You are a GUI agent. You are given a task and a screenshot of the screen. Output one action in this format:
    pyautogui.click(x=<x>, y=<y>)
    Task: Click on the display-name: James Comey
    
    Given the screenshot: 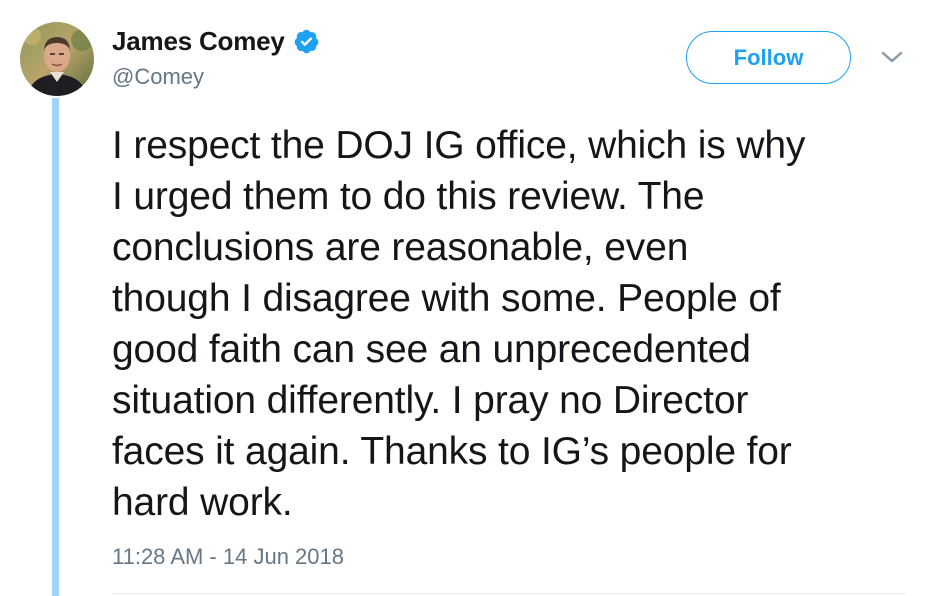 What is the action you would take?
    pyautogui.click(x=198, y=41)
    